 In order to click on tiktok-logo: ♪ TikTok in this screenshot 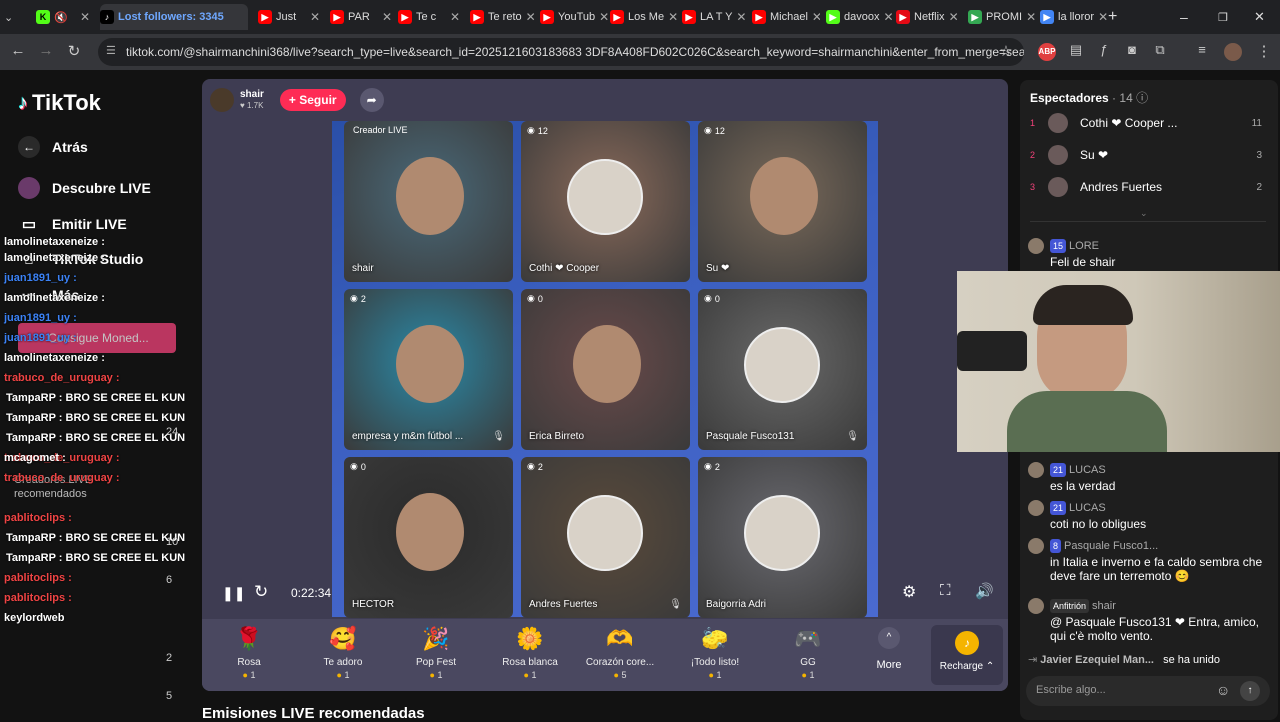, I will do `click(59, 103)`.